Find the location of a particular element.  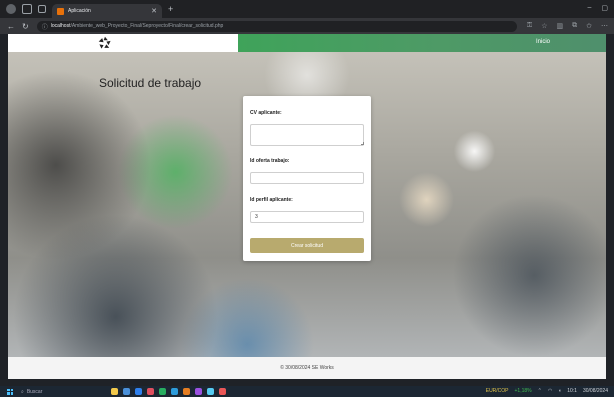

search-icon: ⌕ is located at coordinates (22, 391).